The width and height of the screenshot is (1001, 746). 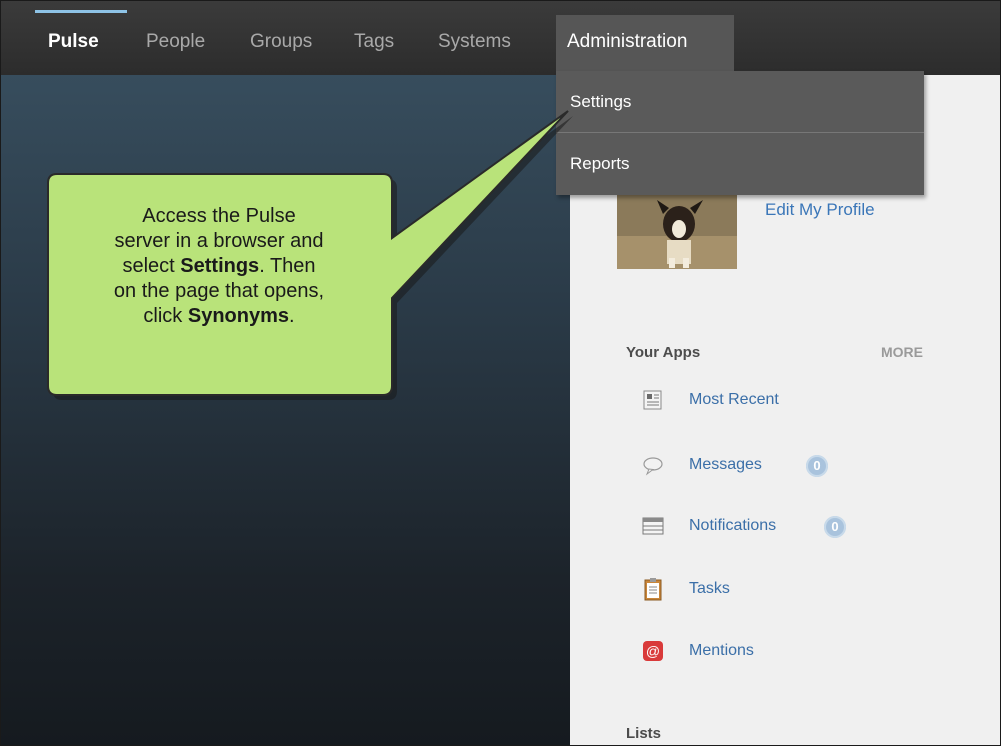 I want to click on callout-line: server in a browser and, so click(x=219, y=241).